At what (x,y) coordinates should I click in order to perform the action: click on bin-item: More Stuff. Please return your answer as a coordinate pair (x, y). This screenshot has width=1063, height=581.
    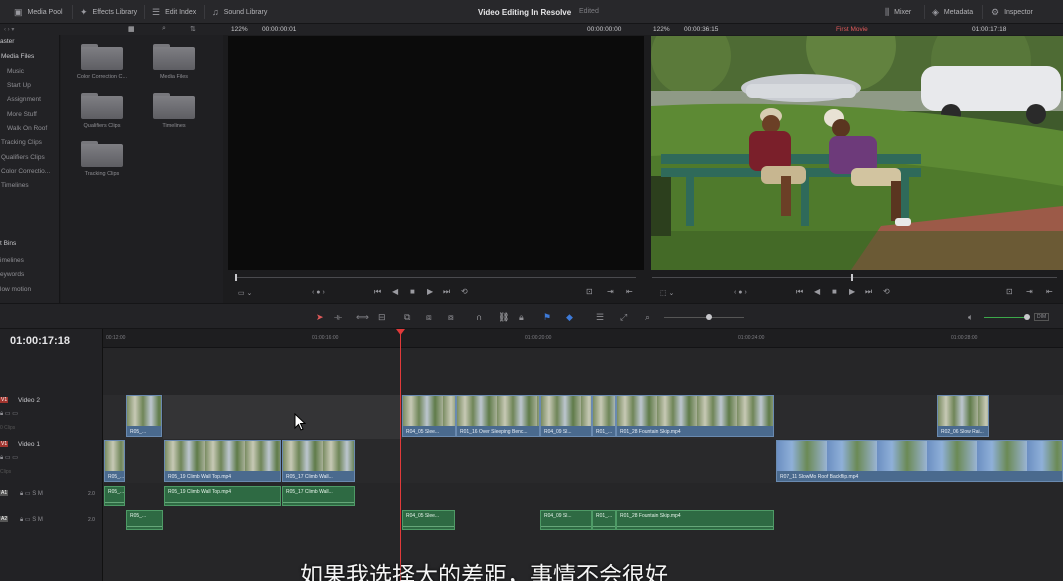
    Looking at the image, I should click on (22, 114).